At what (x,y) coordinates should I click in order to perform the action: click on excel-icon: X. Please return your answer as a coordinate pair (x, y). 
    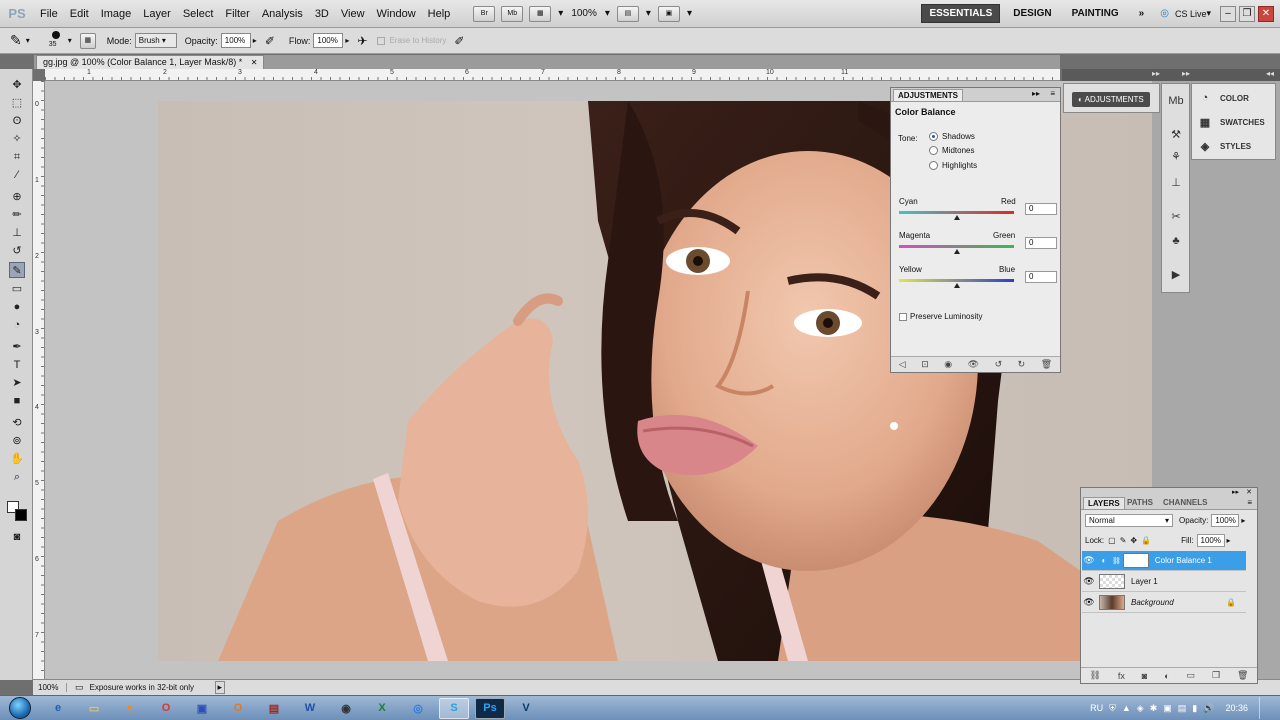
    Looking at the image, I should click on (382, 708).